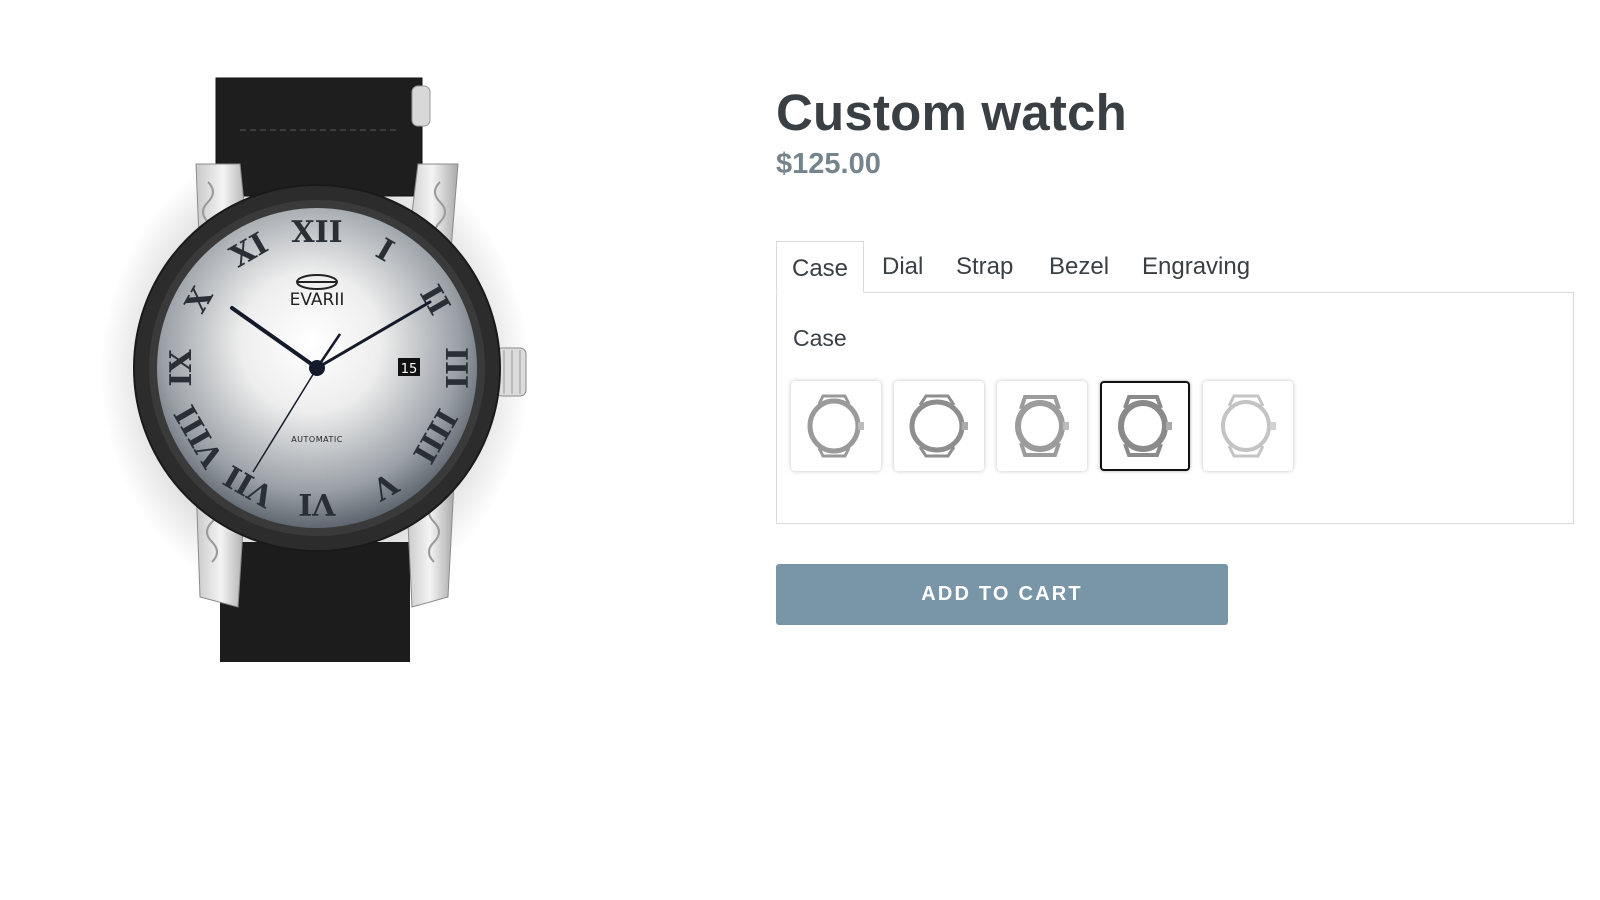  I want to click on brand-name: EVARII, so click(317, 300).